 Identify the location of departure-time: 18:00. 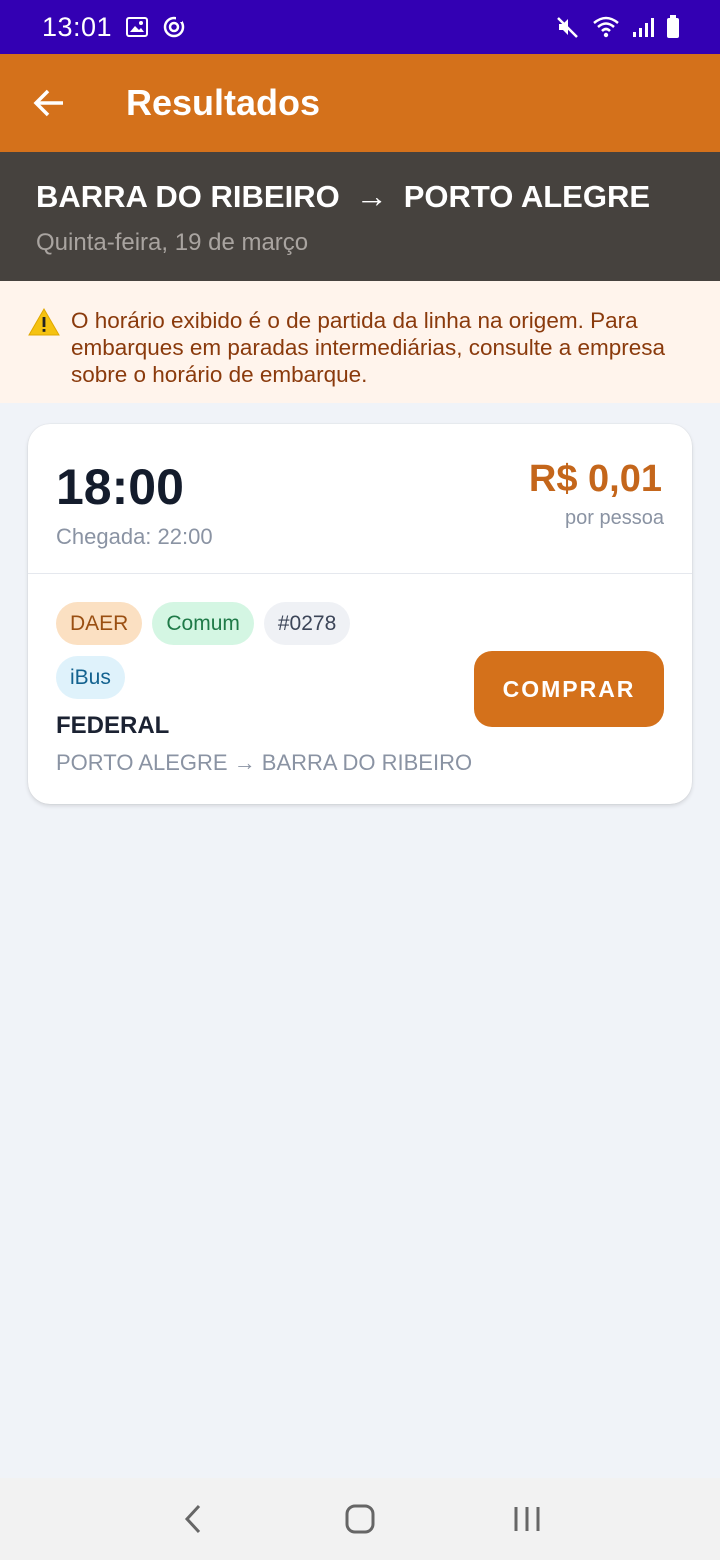
(120, 487).